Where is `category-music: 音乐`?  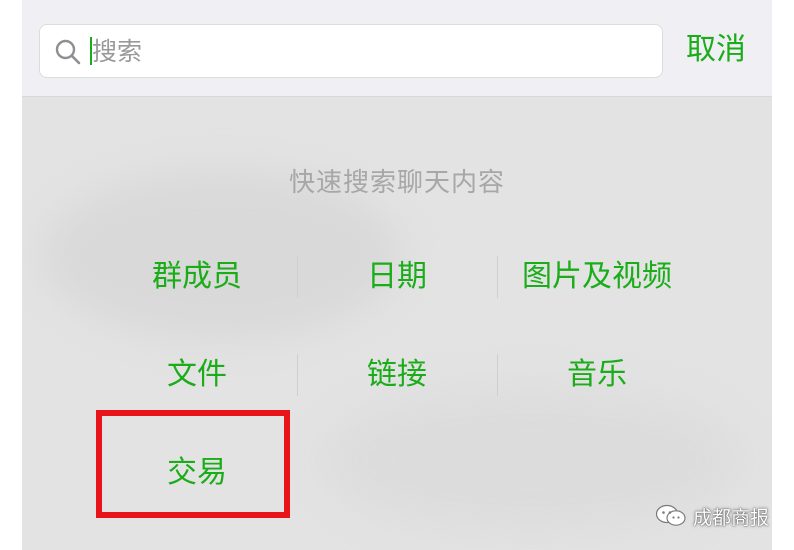 category-music: 音乐 is located at coordinates (597, 375).